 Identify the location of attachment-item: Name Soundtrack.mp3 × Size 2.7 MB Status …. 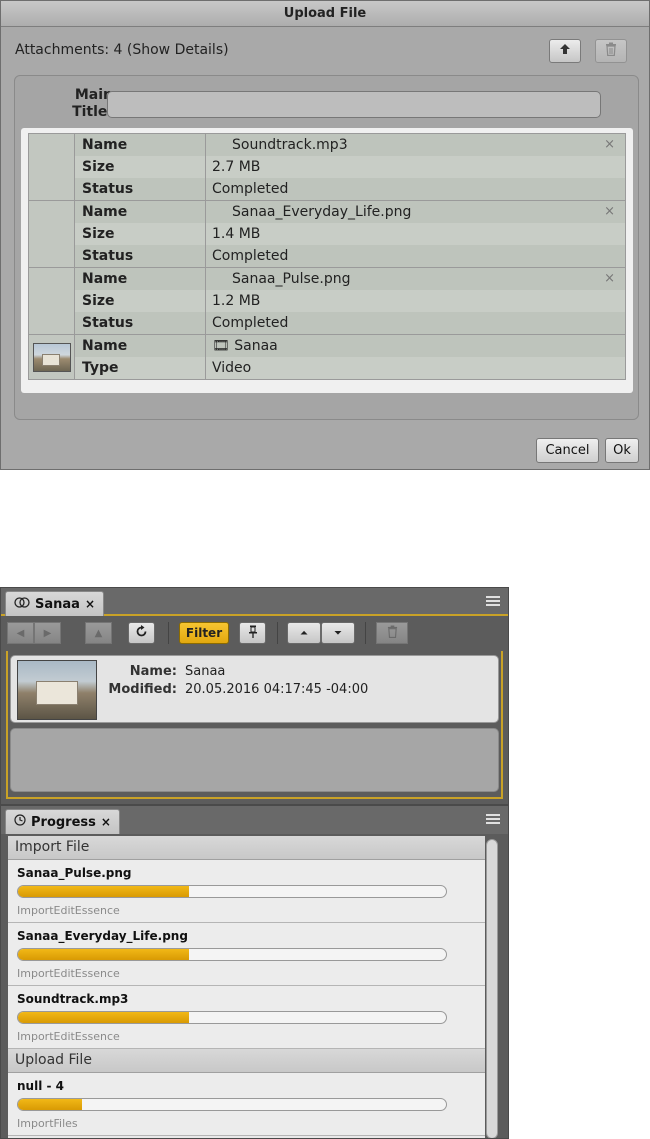
(327, 166).